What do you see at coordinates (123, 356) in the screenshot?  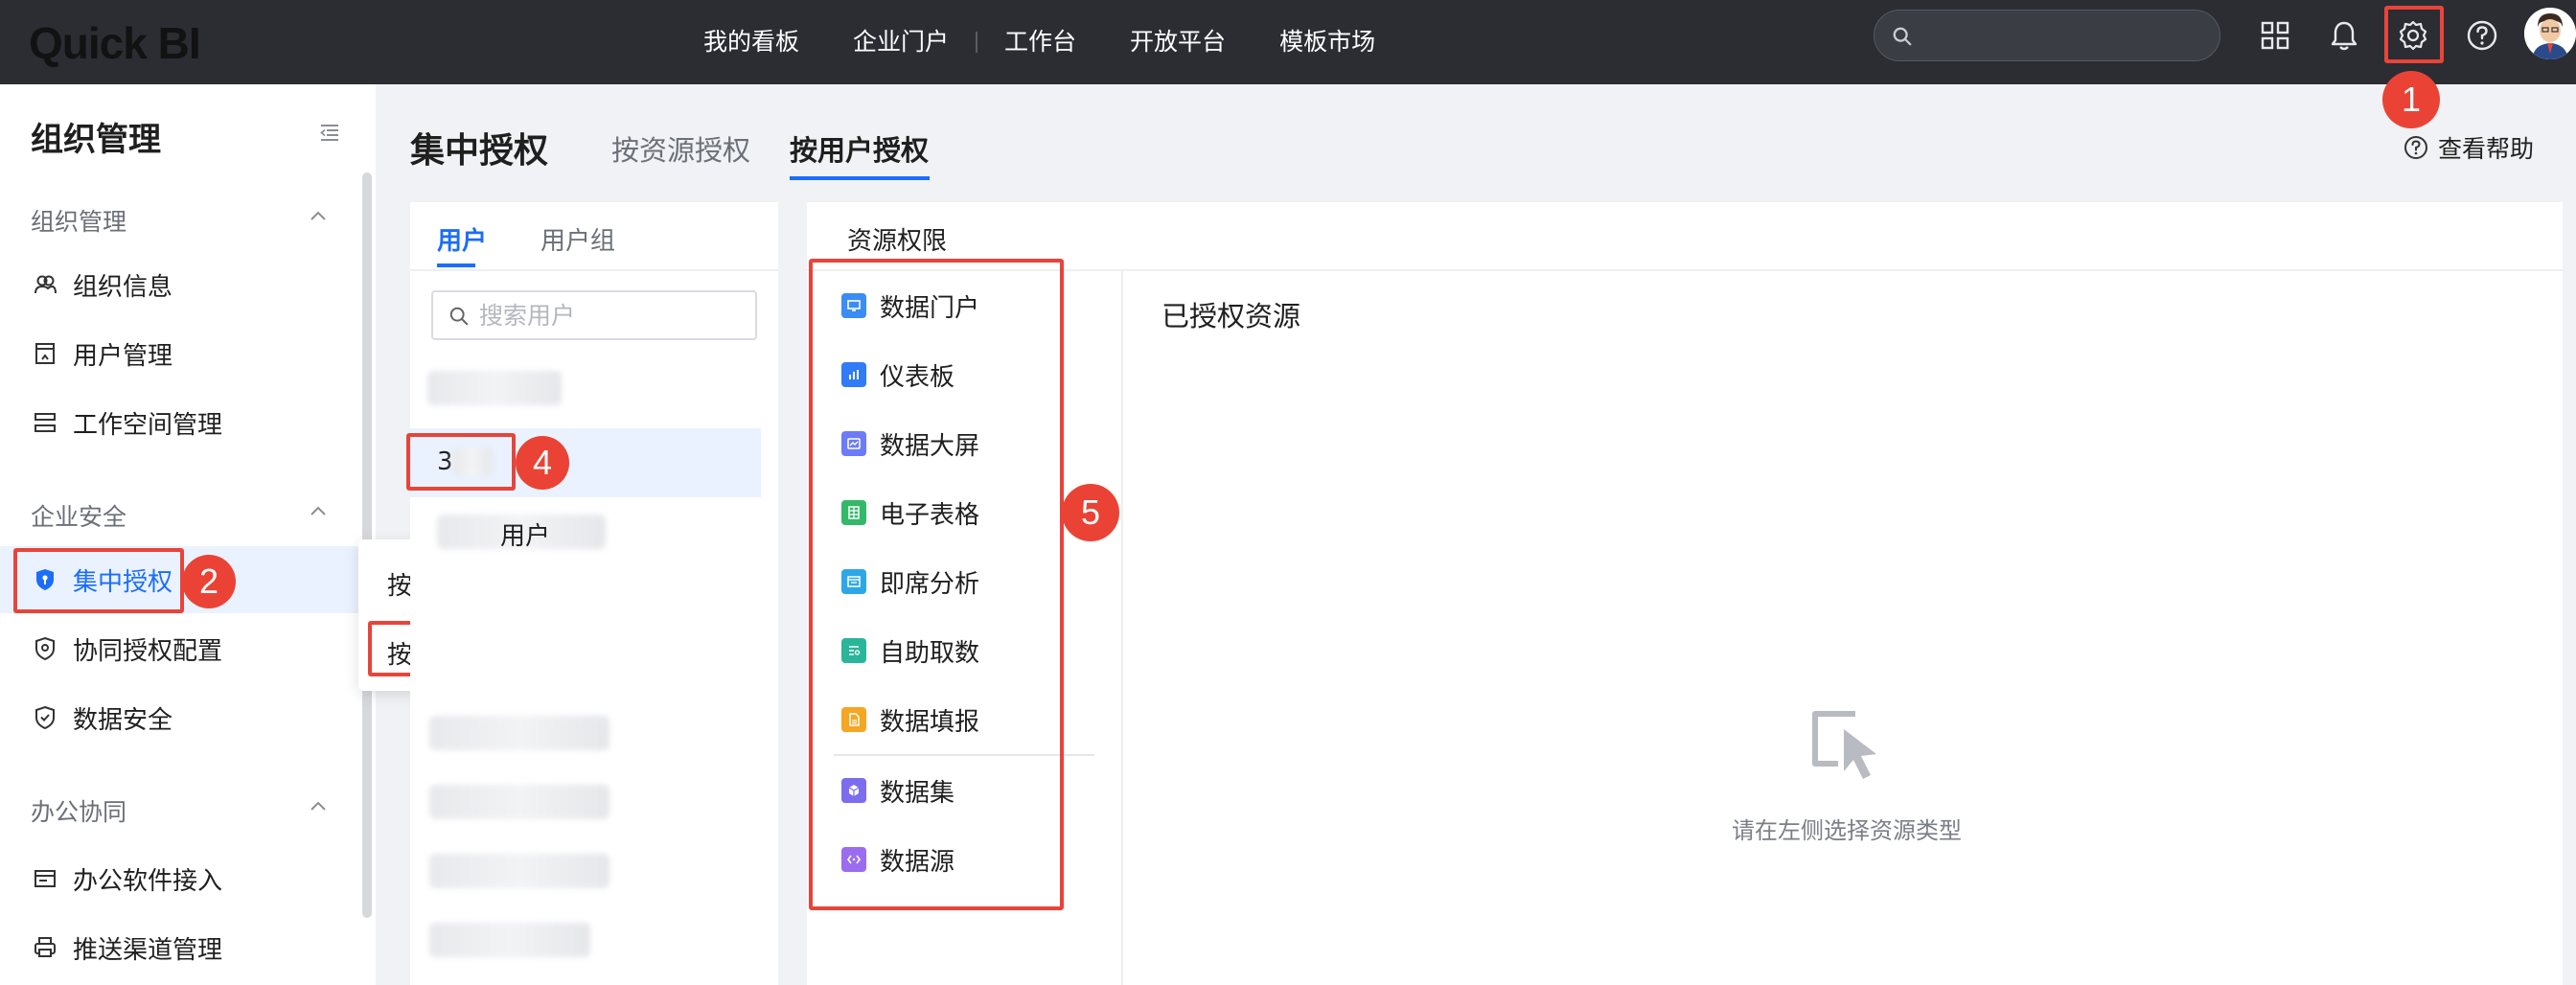 I see `sidebar-item-label: 用户管理` at bounding box center [123, 356].